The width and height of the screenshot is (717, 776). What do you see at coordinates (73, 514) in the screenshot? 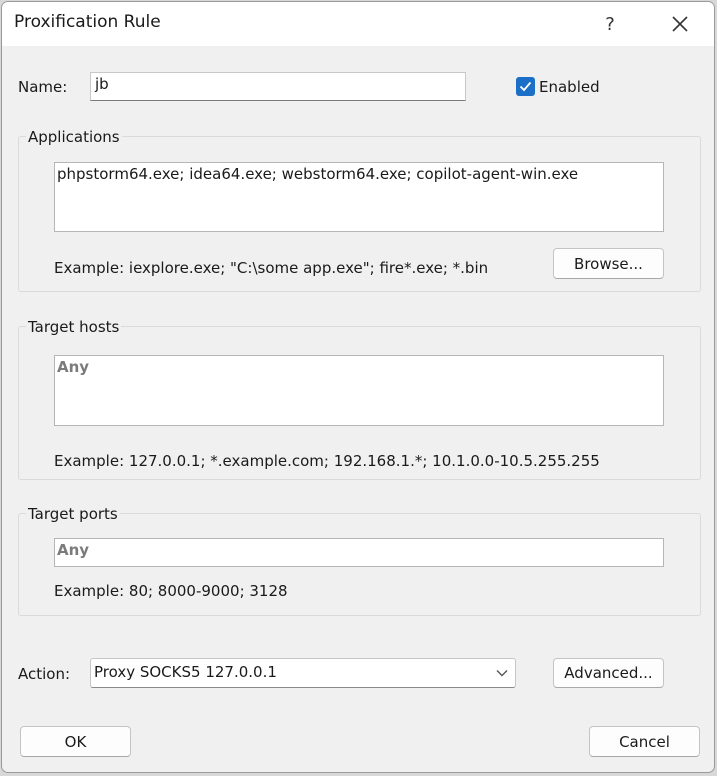
I see `target-ports-group-title: Target ports` at bounding box center [73, 514].